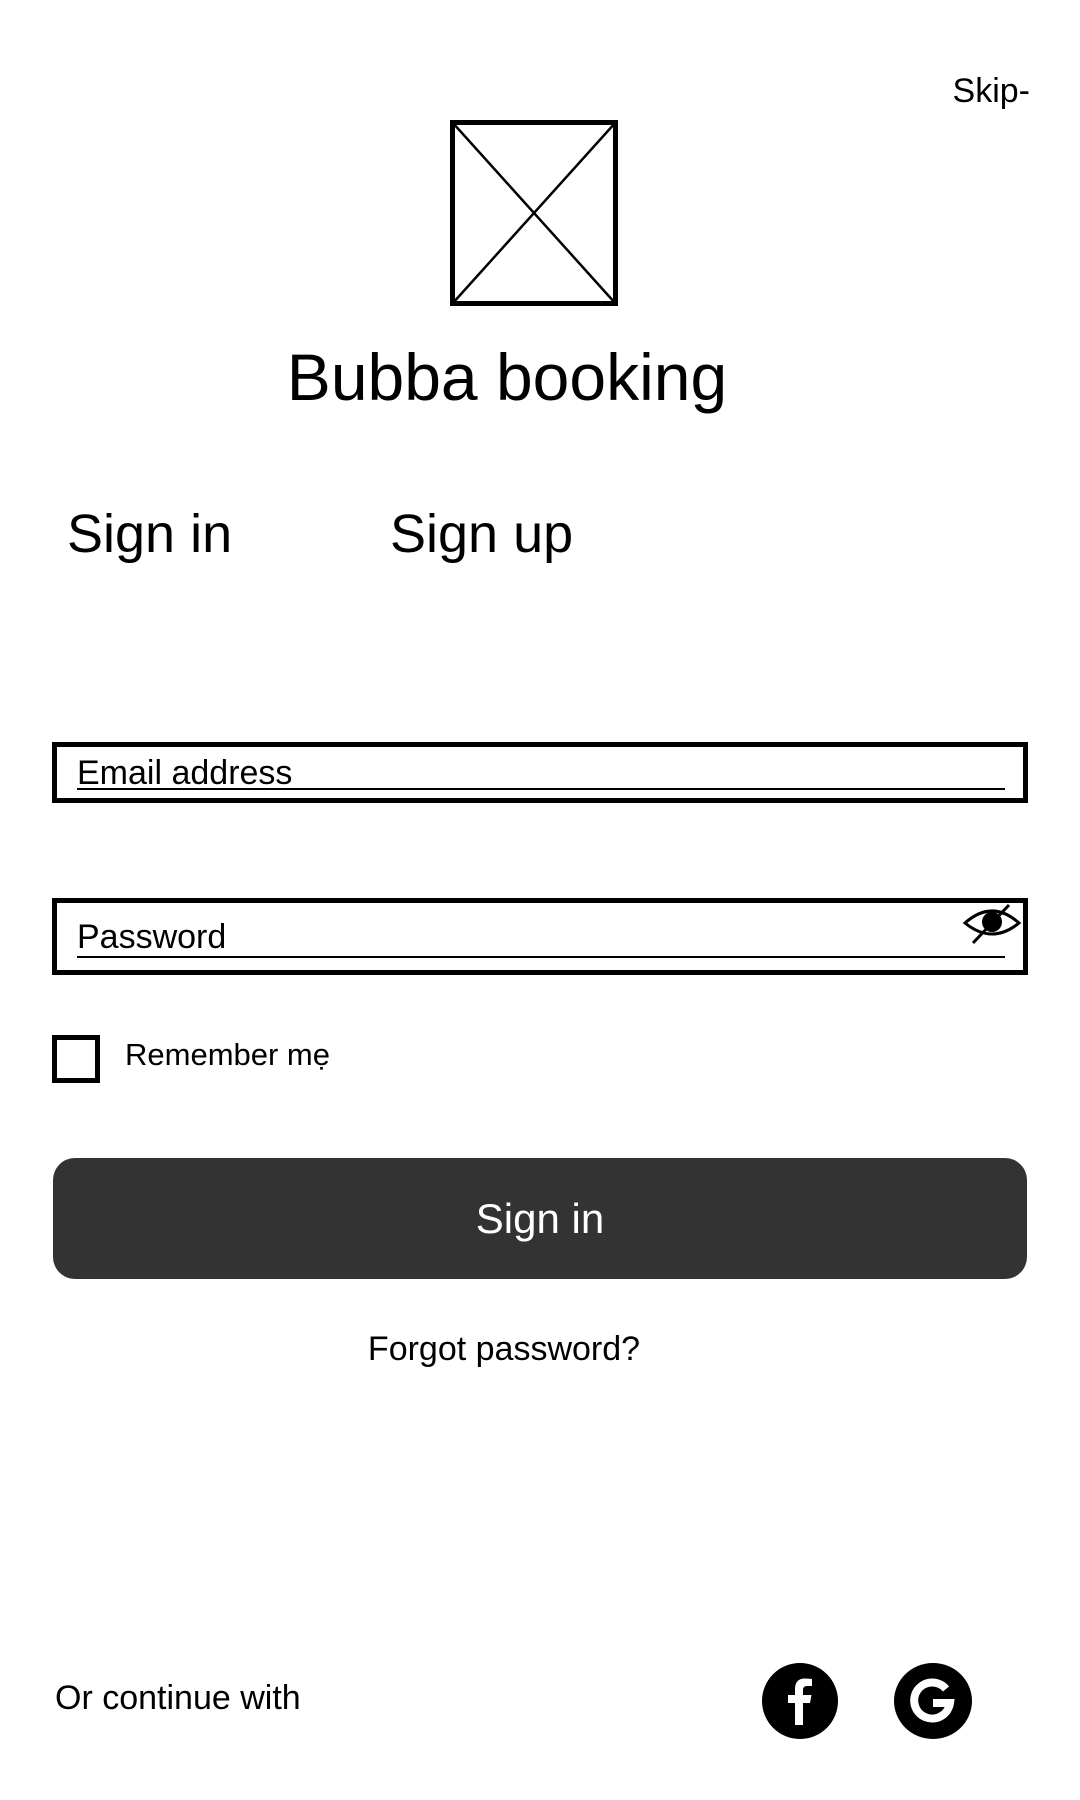  What do you see at coordinates (540, 1218) in the screenshot?
I see `sign-in-button: Sign in` at bounding box center [540, 1218].